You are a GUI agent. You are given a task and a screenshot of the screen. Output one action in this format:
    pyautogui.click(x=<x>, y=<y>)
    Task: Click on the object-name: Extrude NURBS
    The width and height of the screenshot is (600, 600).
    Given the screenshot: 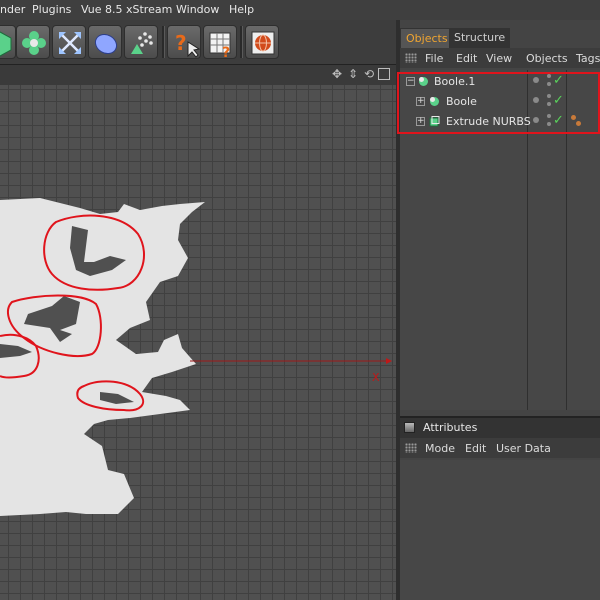 What is the action you would take?
    pyautogui.click(x=488, y=121)
    